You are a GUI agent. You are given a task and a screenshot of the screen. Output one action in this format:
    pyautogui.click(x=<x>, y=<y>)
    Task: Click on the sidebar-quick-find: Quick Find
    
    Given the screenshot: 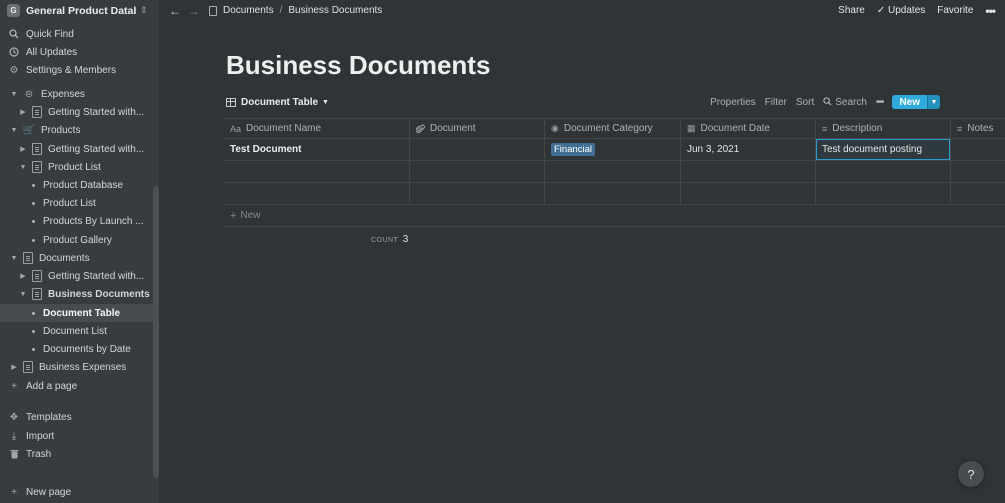 What is the action you would take?
    pyautogui.click(x=76, y=34)
    